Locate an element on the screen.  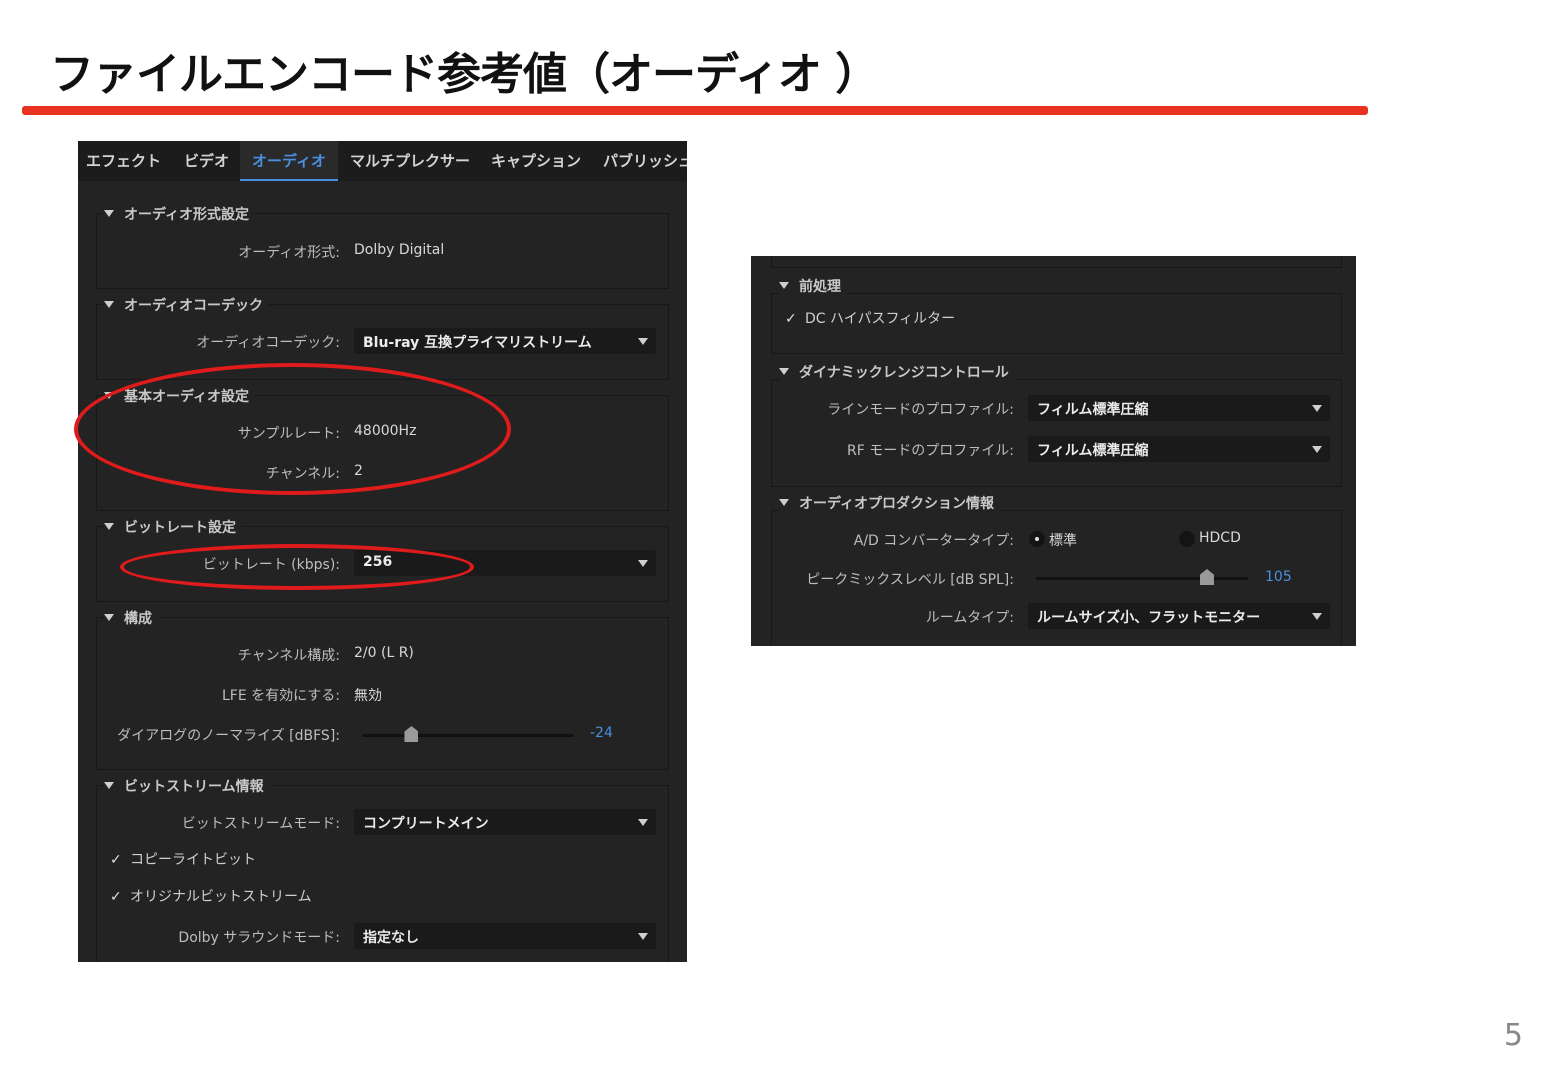
ad-converter-label: A/D コンバータータイプ: is located at coordinates (933, 541).